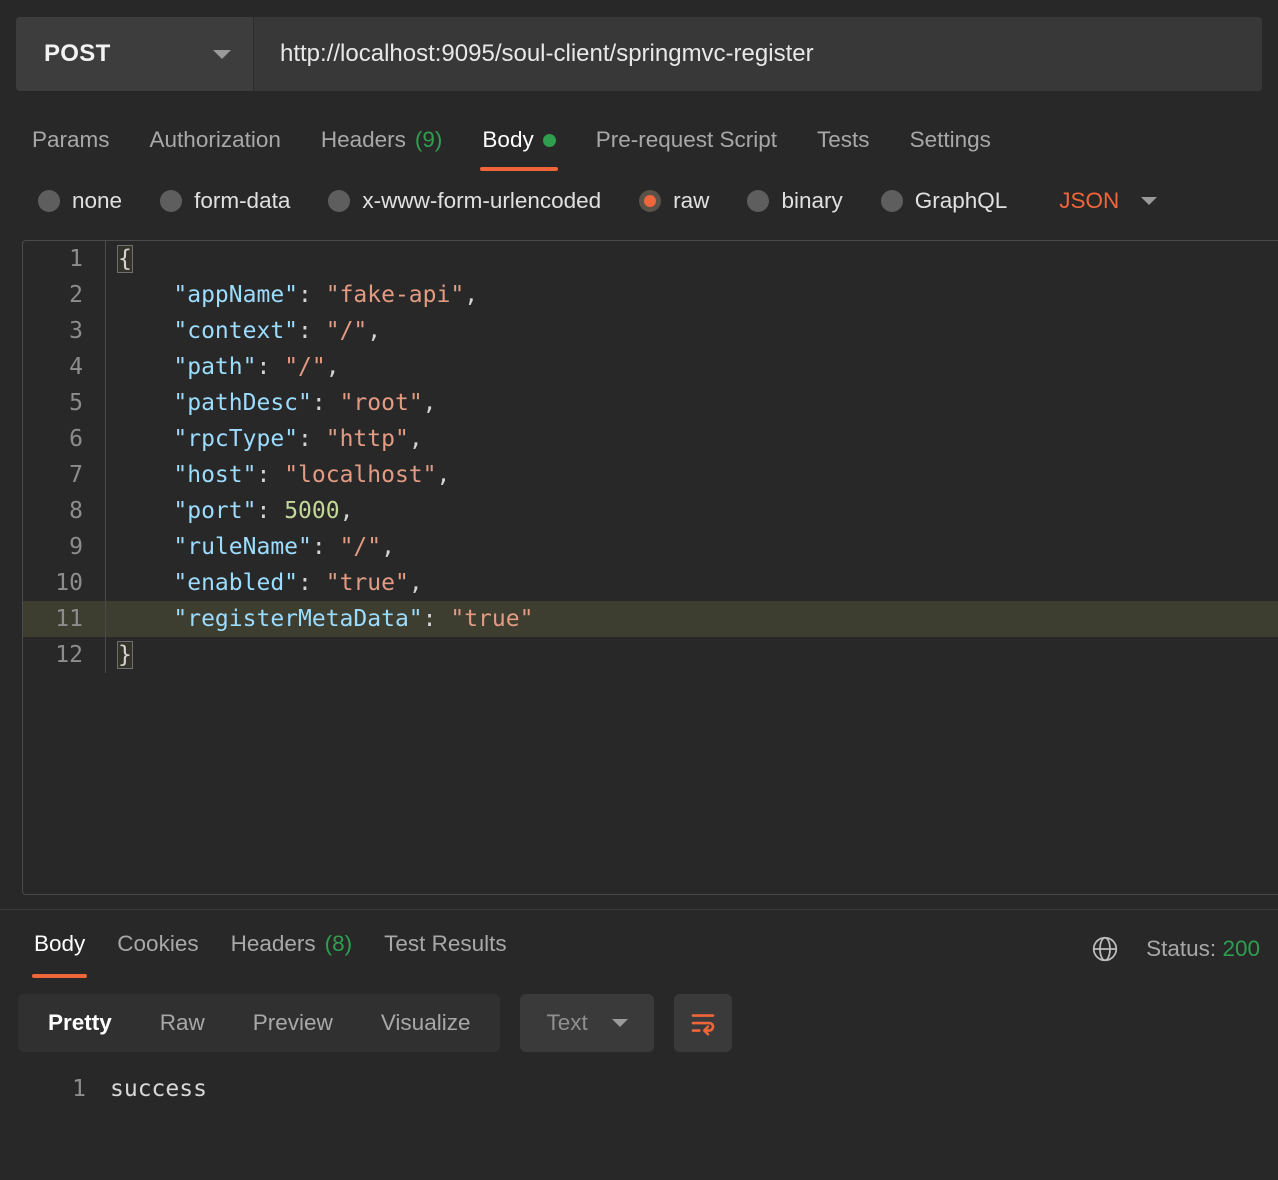  What do you see at coordinates (242, 200) in the screenshot?
I see `radio-label: form-data` at bounding box center [242, 200].